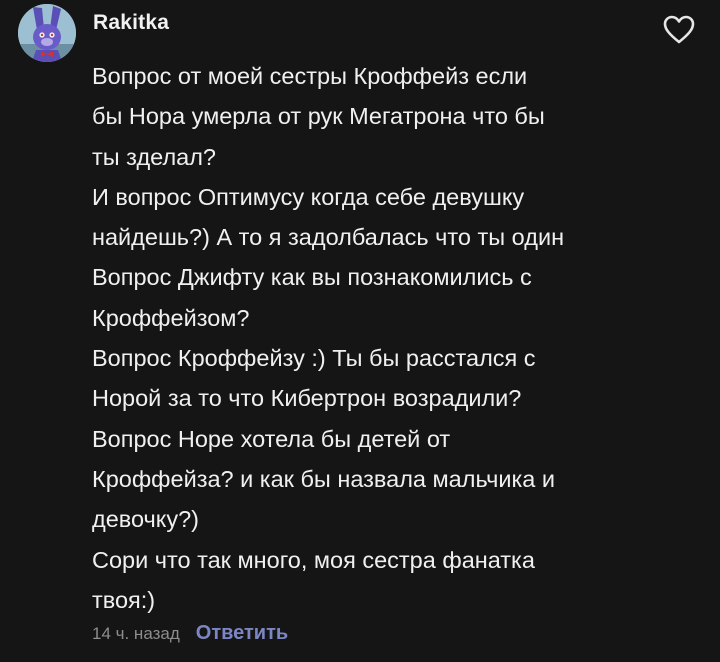 The image size is (720, 662). I want to click on like-button, so click(679, 30).